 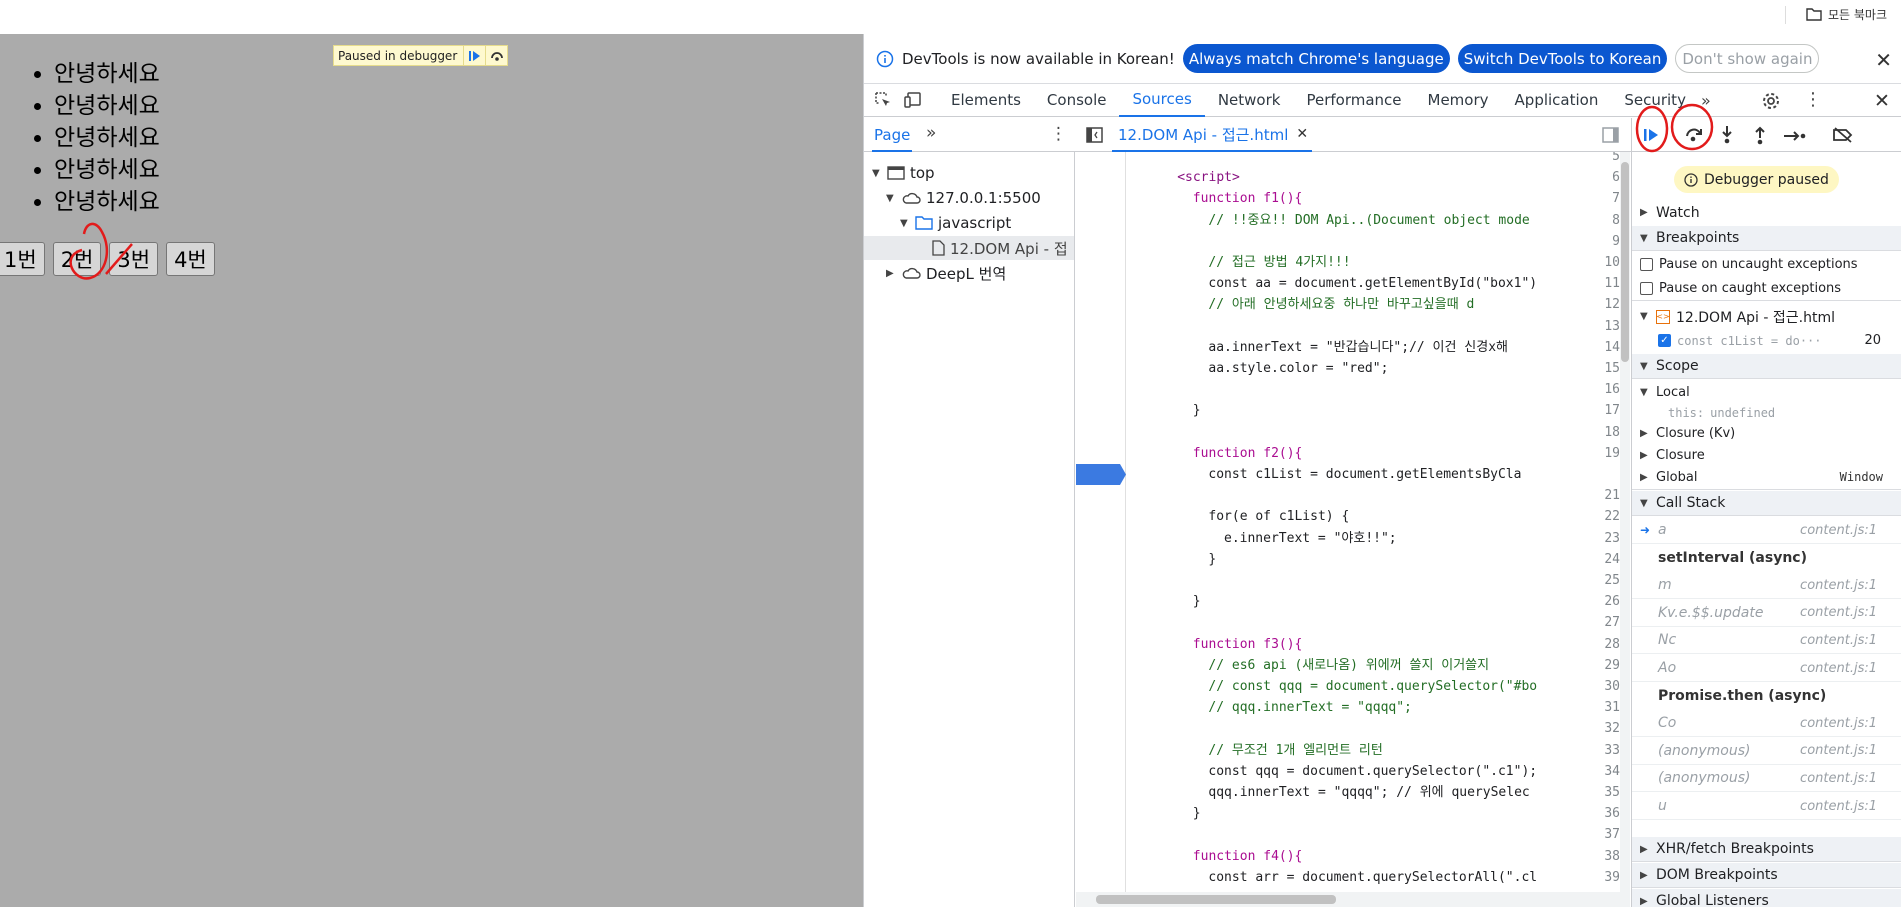 I want to click on line-number: 17, so click(x=1600, y=410).